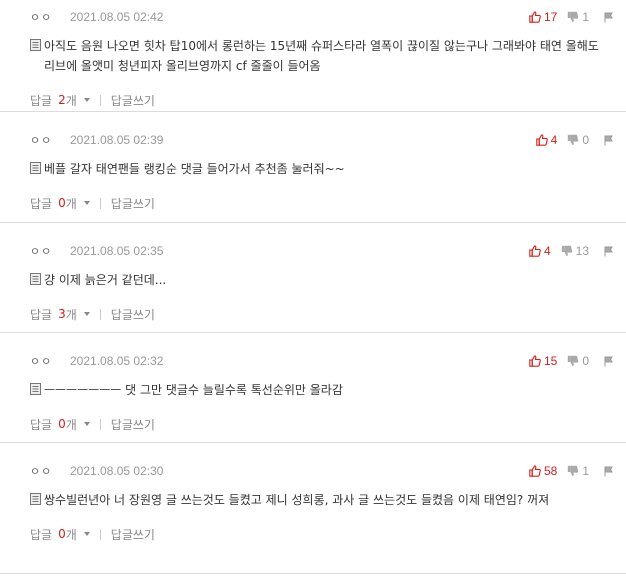 The height and width of the screenshot is (580, 626). I want to click on reply-toggle-button: 답글 2개, so click(60, 100).